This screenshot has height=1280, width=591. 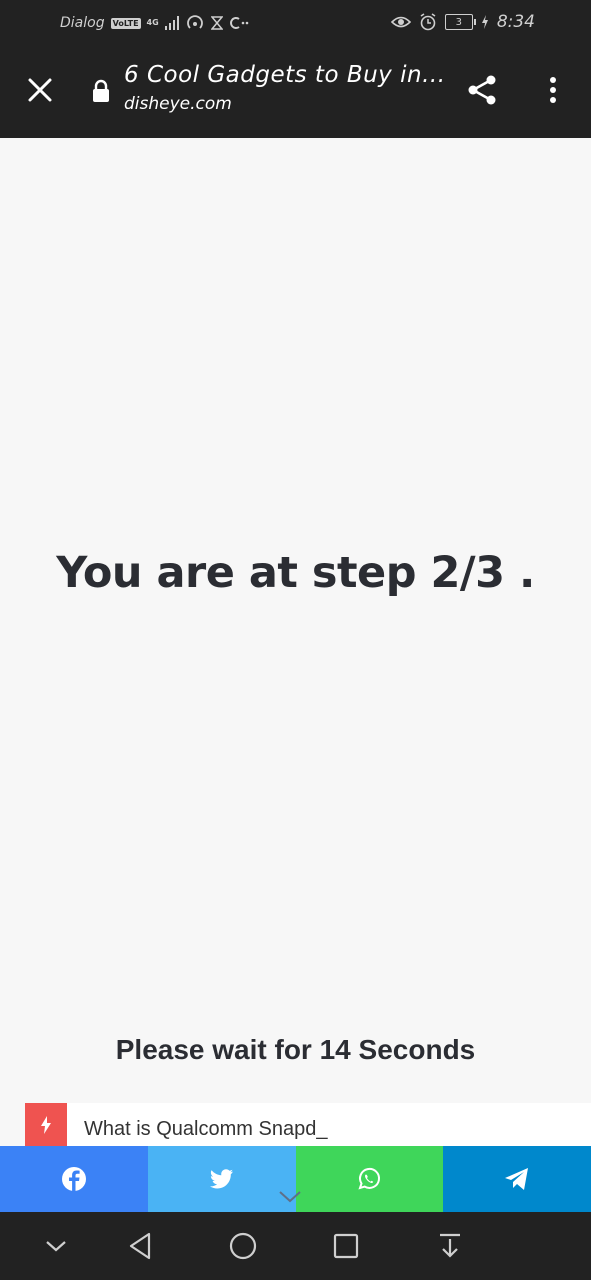 What do you see at coordinates (101, 90) in the screenshot?
I see `lock-icon` at bounding box center [101, 90].